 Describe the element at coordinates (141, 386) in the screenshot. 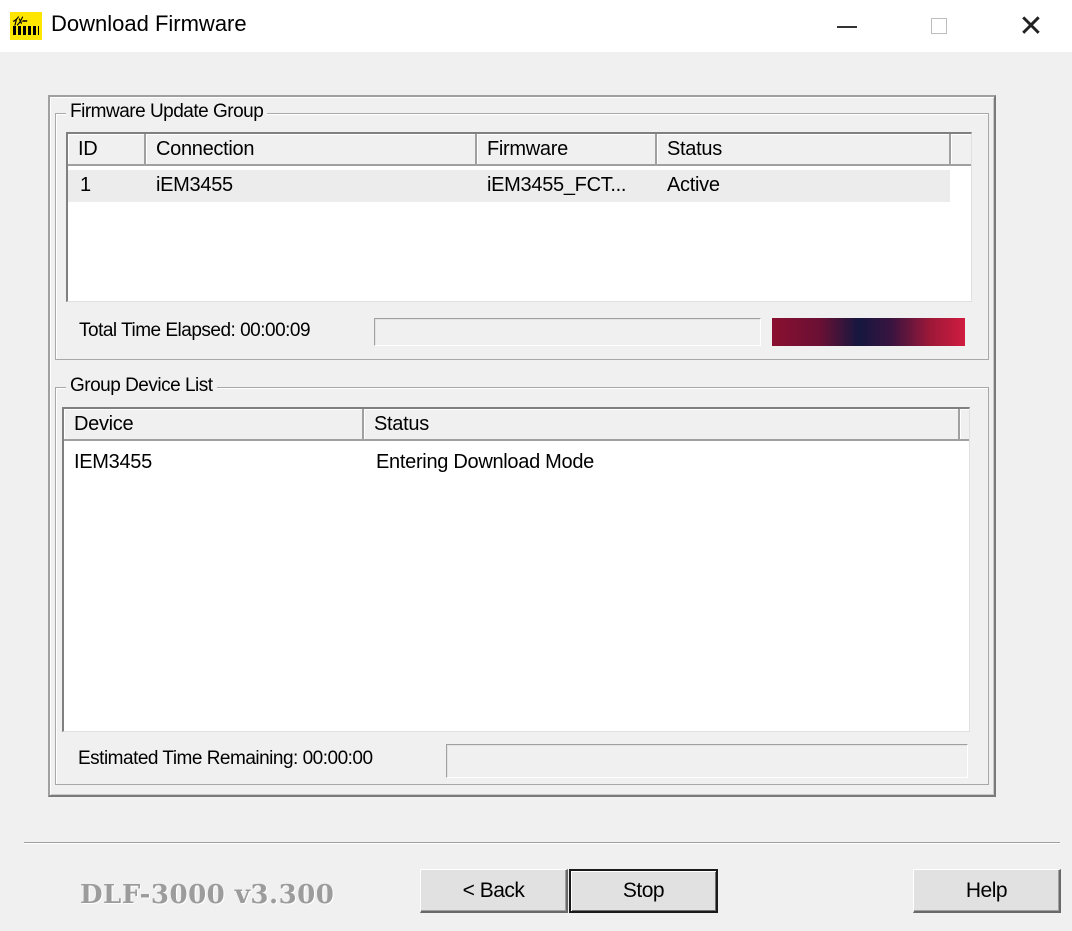

I see `device-group-label: Group Device List` at that location.